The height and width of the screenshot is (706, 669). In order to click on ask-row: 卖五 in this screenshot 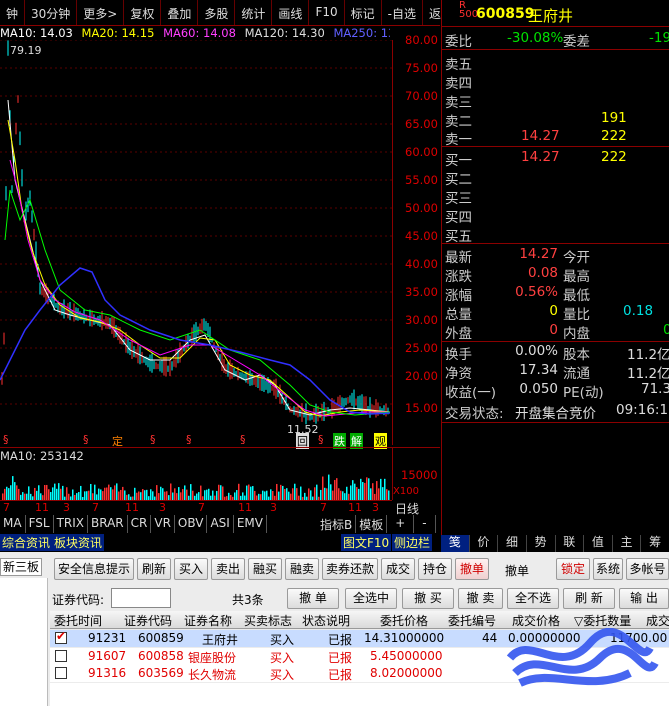, I will do `click(557, 63)`.